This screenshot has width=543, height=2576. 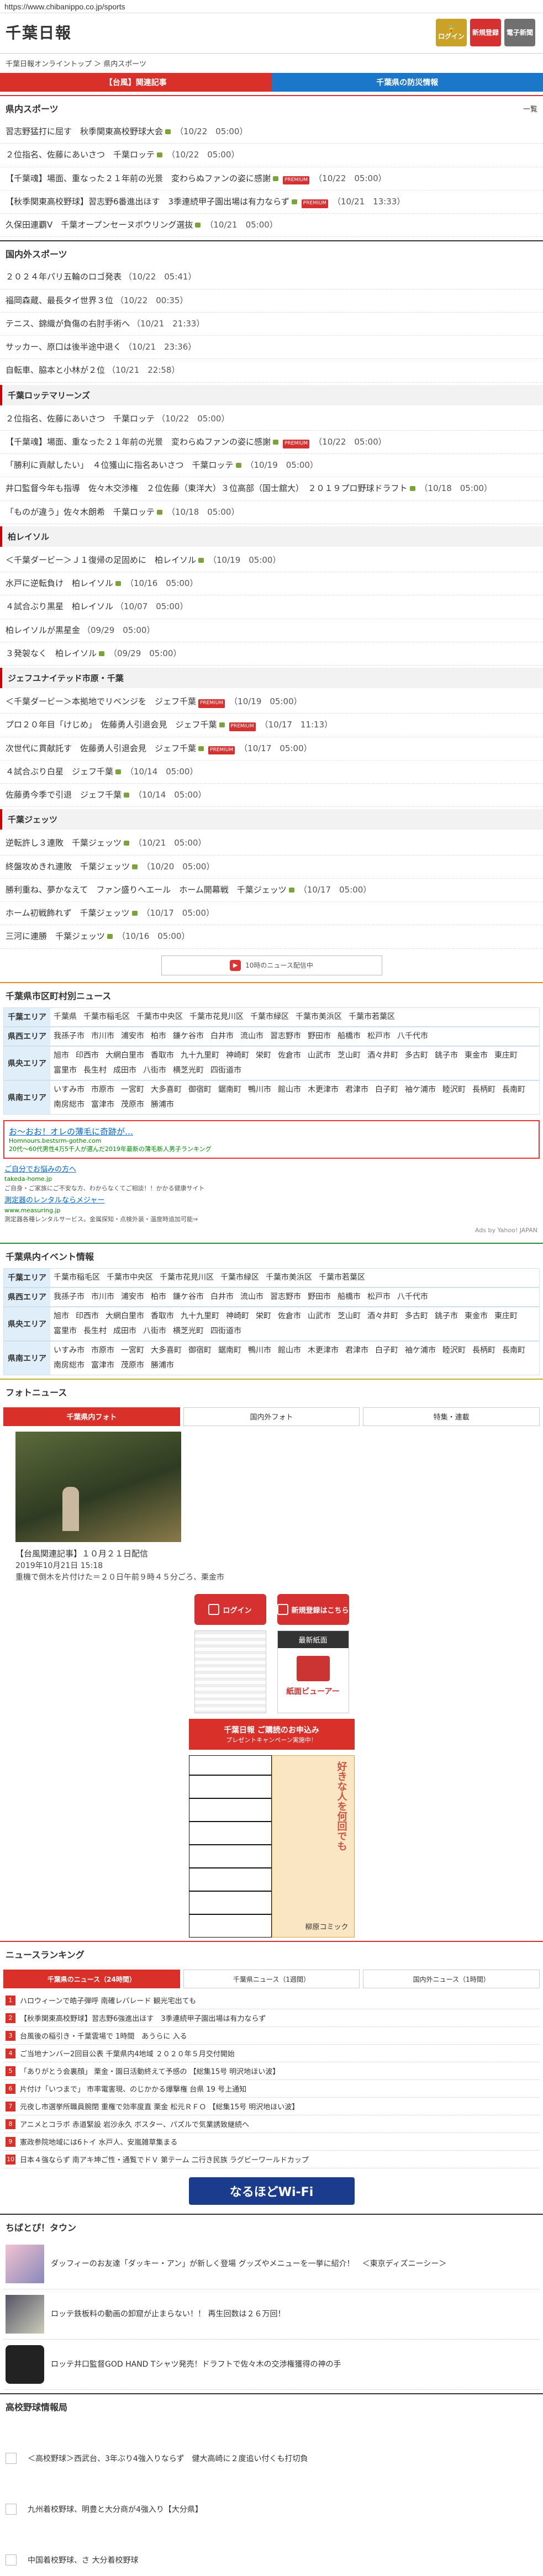 What do you see at coordinates (125, 1056) in the screenshot?
I see `area-link: 大網白里市` at bounding box center [125, 1056].